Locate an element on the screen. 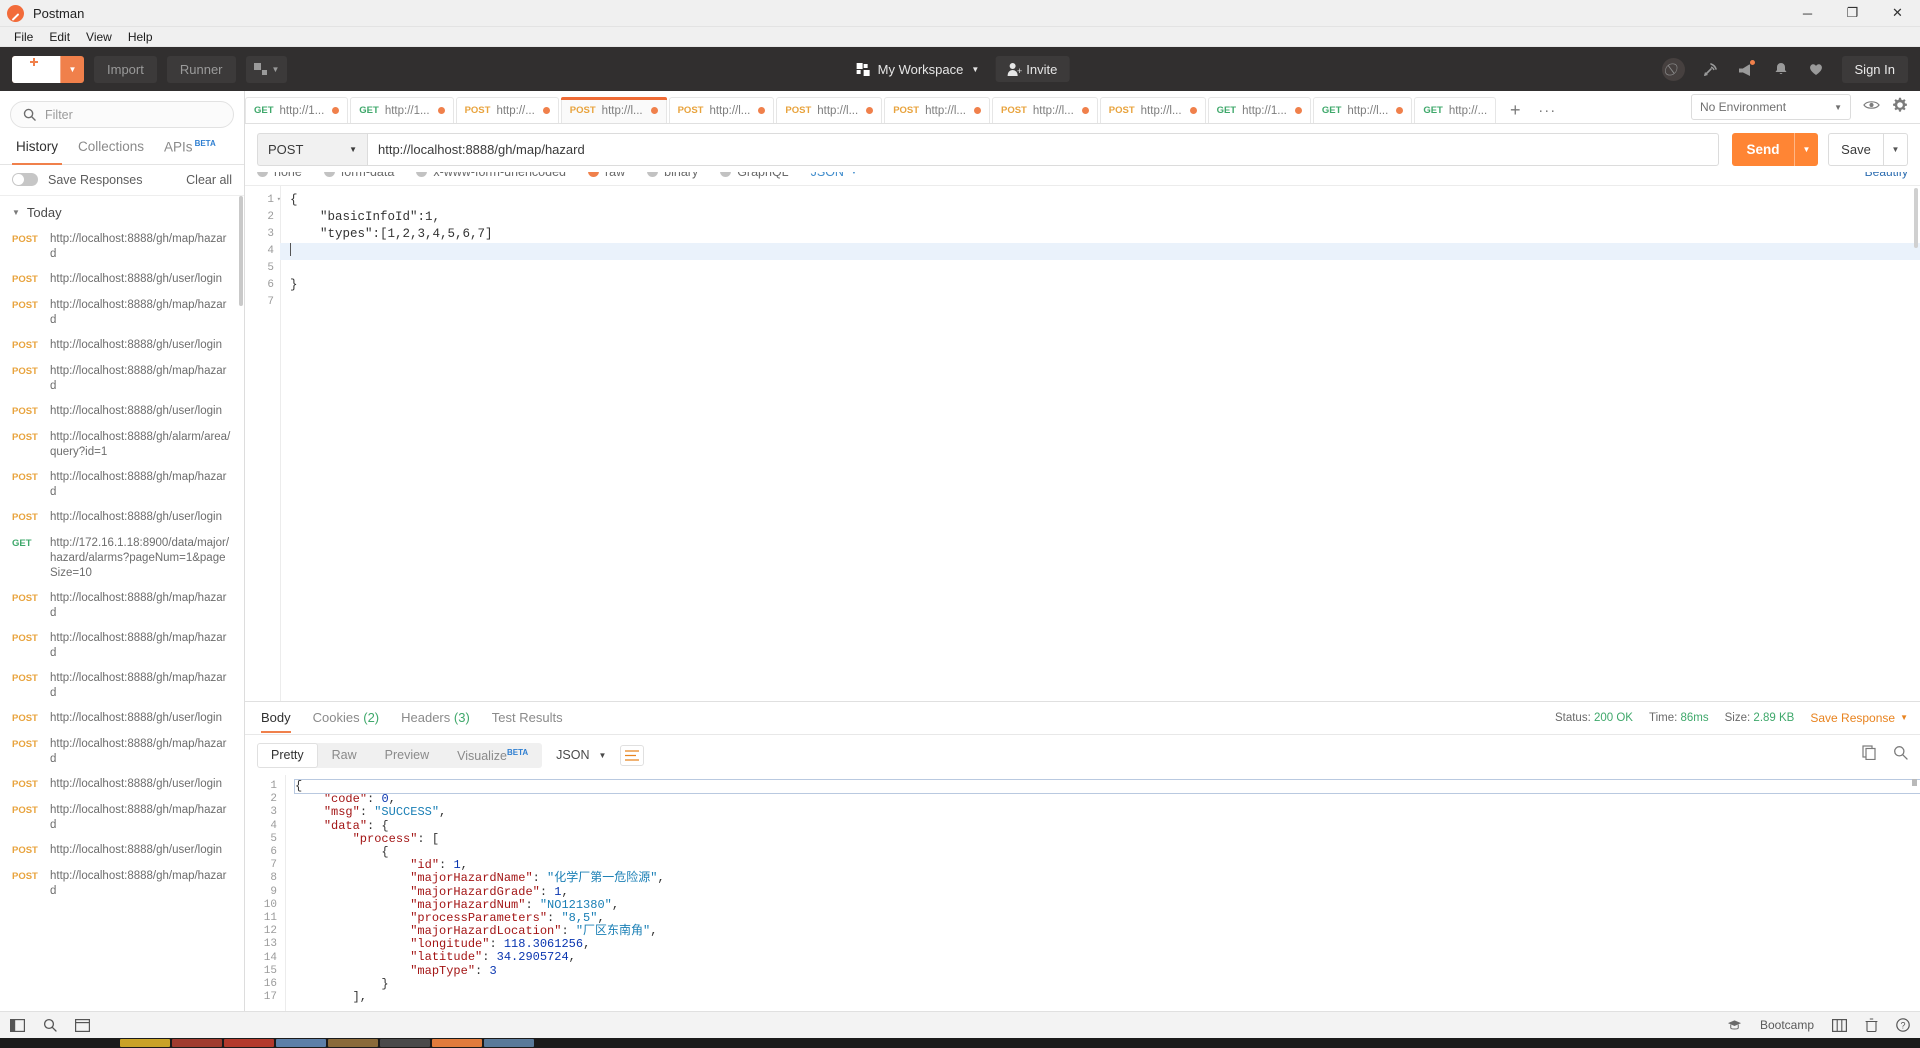 The width and height of the screenshot is (1920, 1048). response-tab-test-results: Test Results is located at coordinates (527, 718).